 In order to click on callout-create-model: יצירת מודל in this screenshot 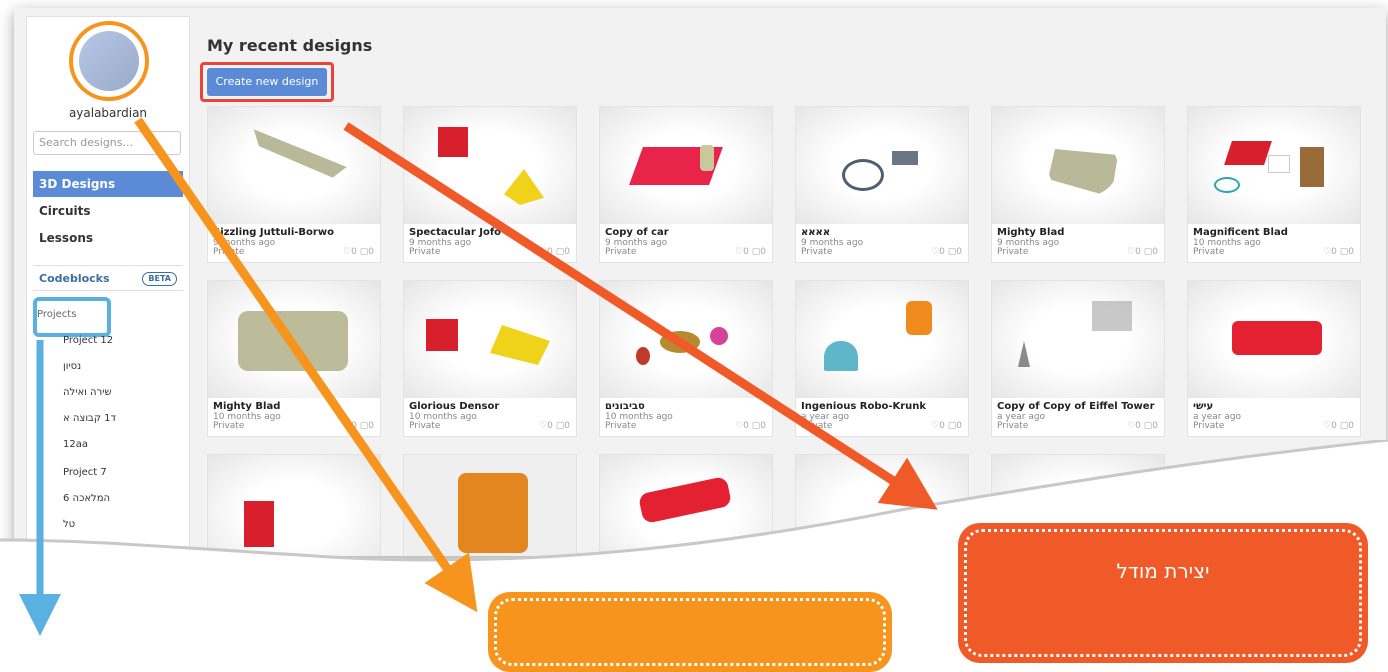, I will do `click(1163, 593)`.